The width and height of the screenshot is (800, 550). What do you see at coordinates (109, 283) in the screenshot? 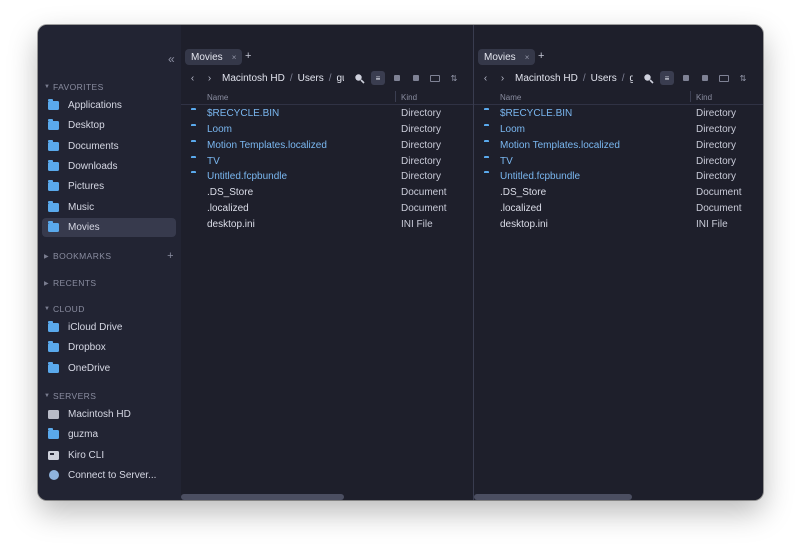
I see `recents-section-header: ▶ RECENTS` at bounding box center [109, 283].